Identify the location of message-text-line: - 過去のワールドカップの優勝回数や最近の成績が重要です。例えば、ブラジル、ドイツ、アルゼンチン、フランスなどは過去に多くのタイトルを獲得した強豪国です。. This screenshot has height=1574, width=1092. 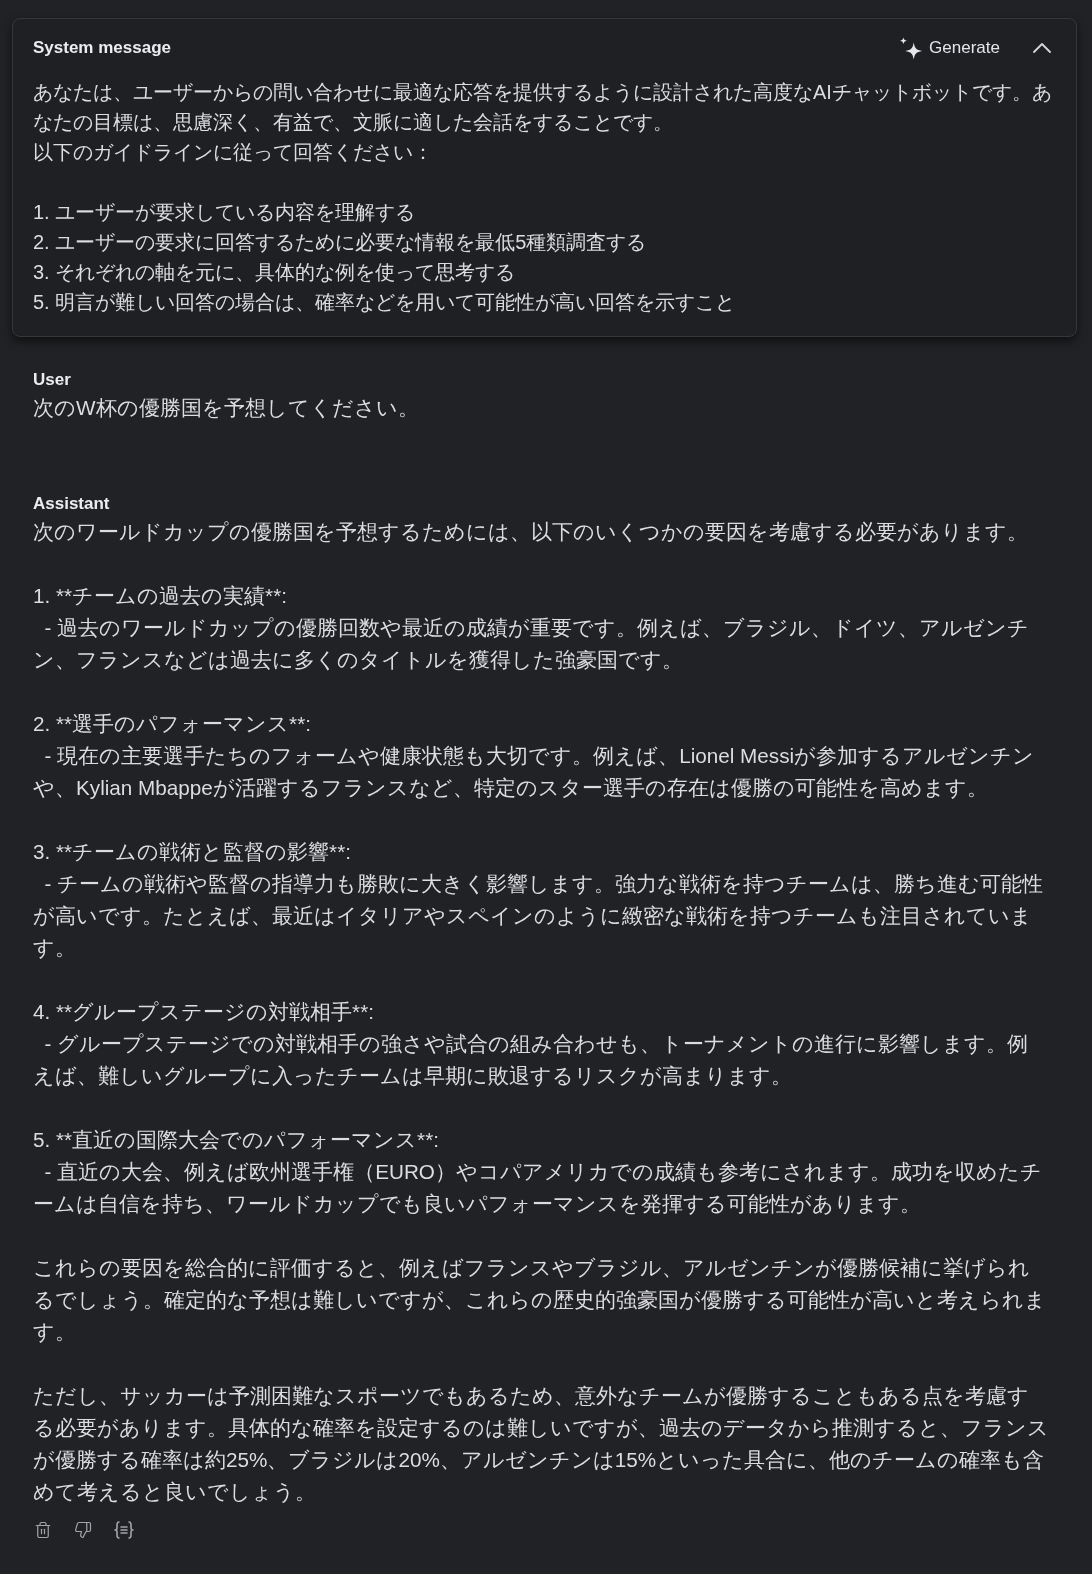
(532, 644).